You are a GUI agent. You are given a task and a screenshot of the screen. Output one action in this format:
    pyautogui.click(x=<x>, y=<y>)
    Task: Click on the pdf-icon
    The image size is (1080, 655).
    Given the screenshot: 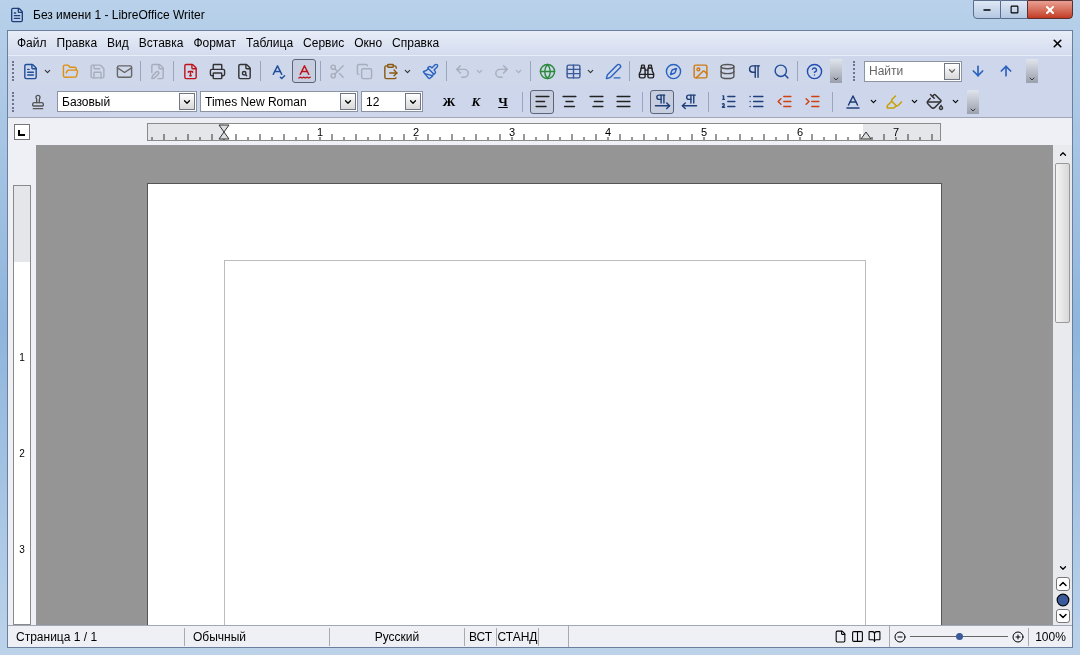 What is the action you would take?
    pyautogui.click(x=190, y=71)
    